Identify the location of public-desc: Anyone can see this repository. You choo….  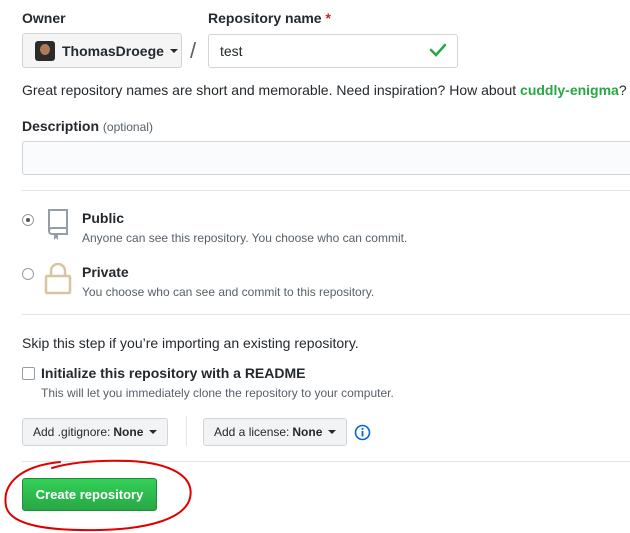
(245, 238).